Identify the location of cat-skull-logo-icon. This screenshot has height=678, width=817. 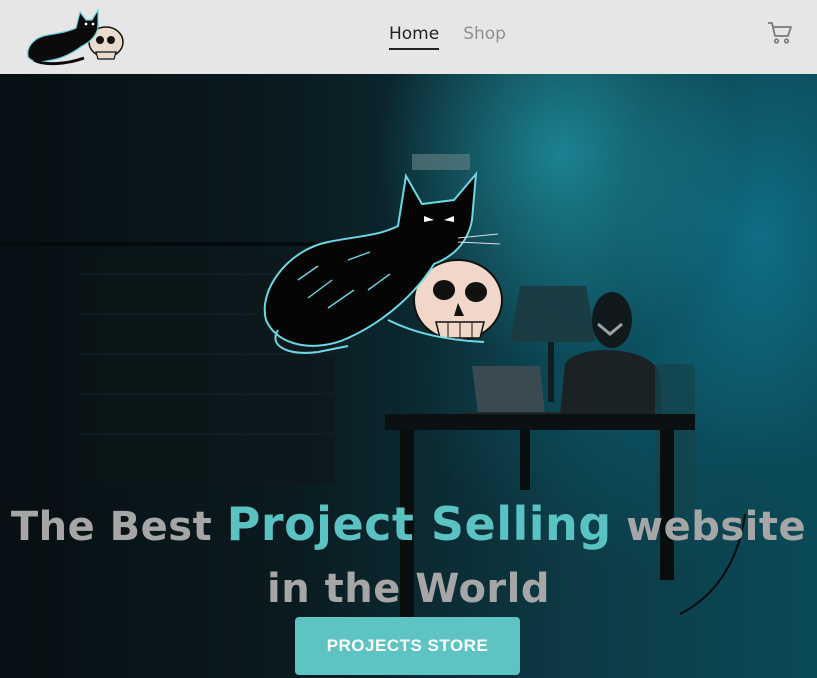
(75, 35).